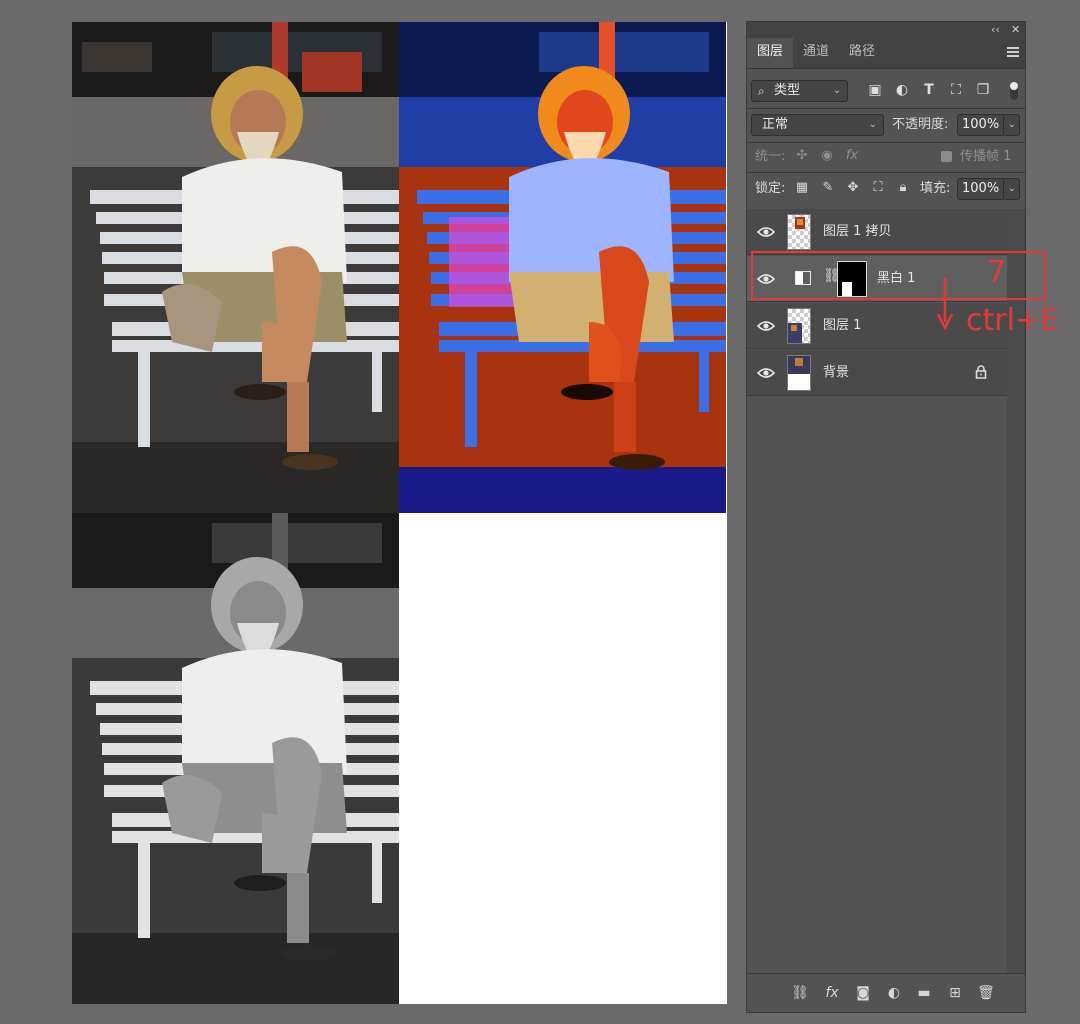 The height and width of the screenshot is (1024, 1080). I want to click on close-panel-icon: ✕, so click(1015, 30).